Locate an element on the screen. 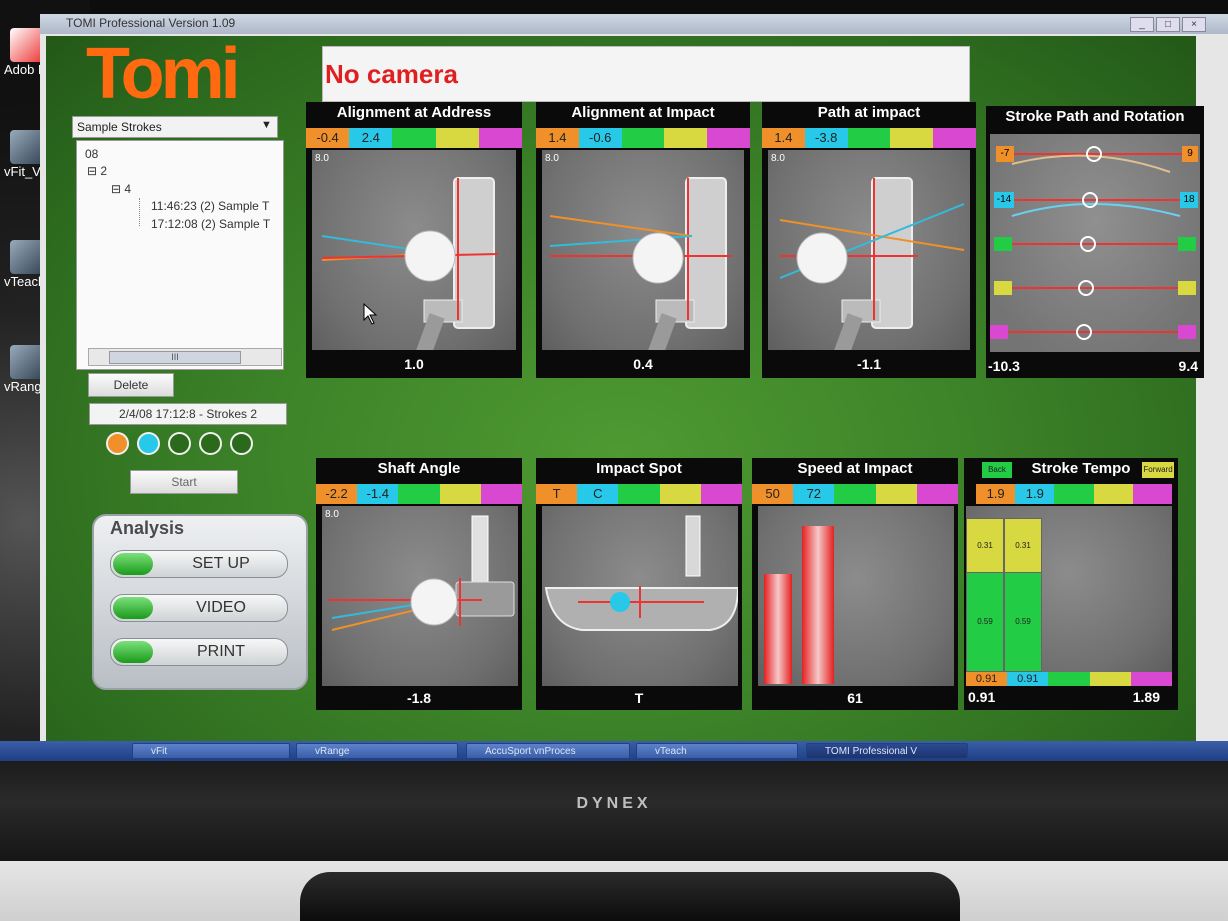 Image resolution: width=1228 pixels, height=921 pixels. camera-status-text: No camera is located at coordinates (391, 74).